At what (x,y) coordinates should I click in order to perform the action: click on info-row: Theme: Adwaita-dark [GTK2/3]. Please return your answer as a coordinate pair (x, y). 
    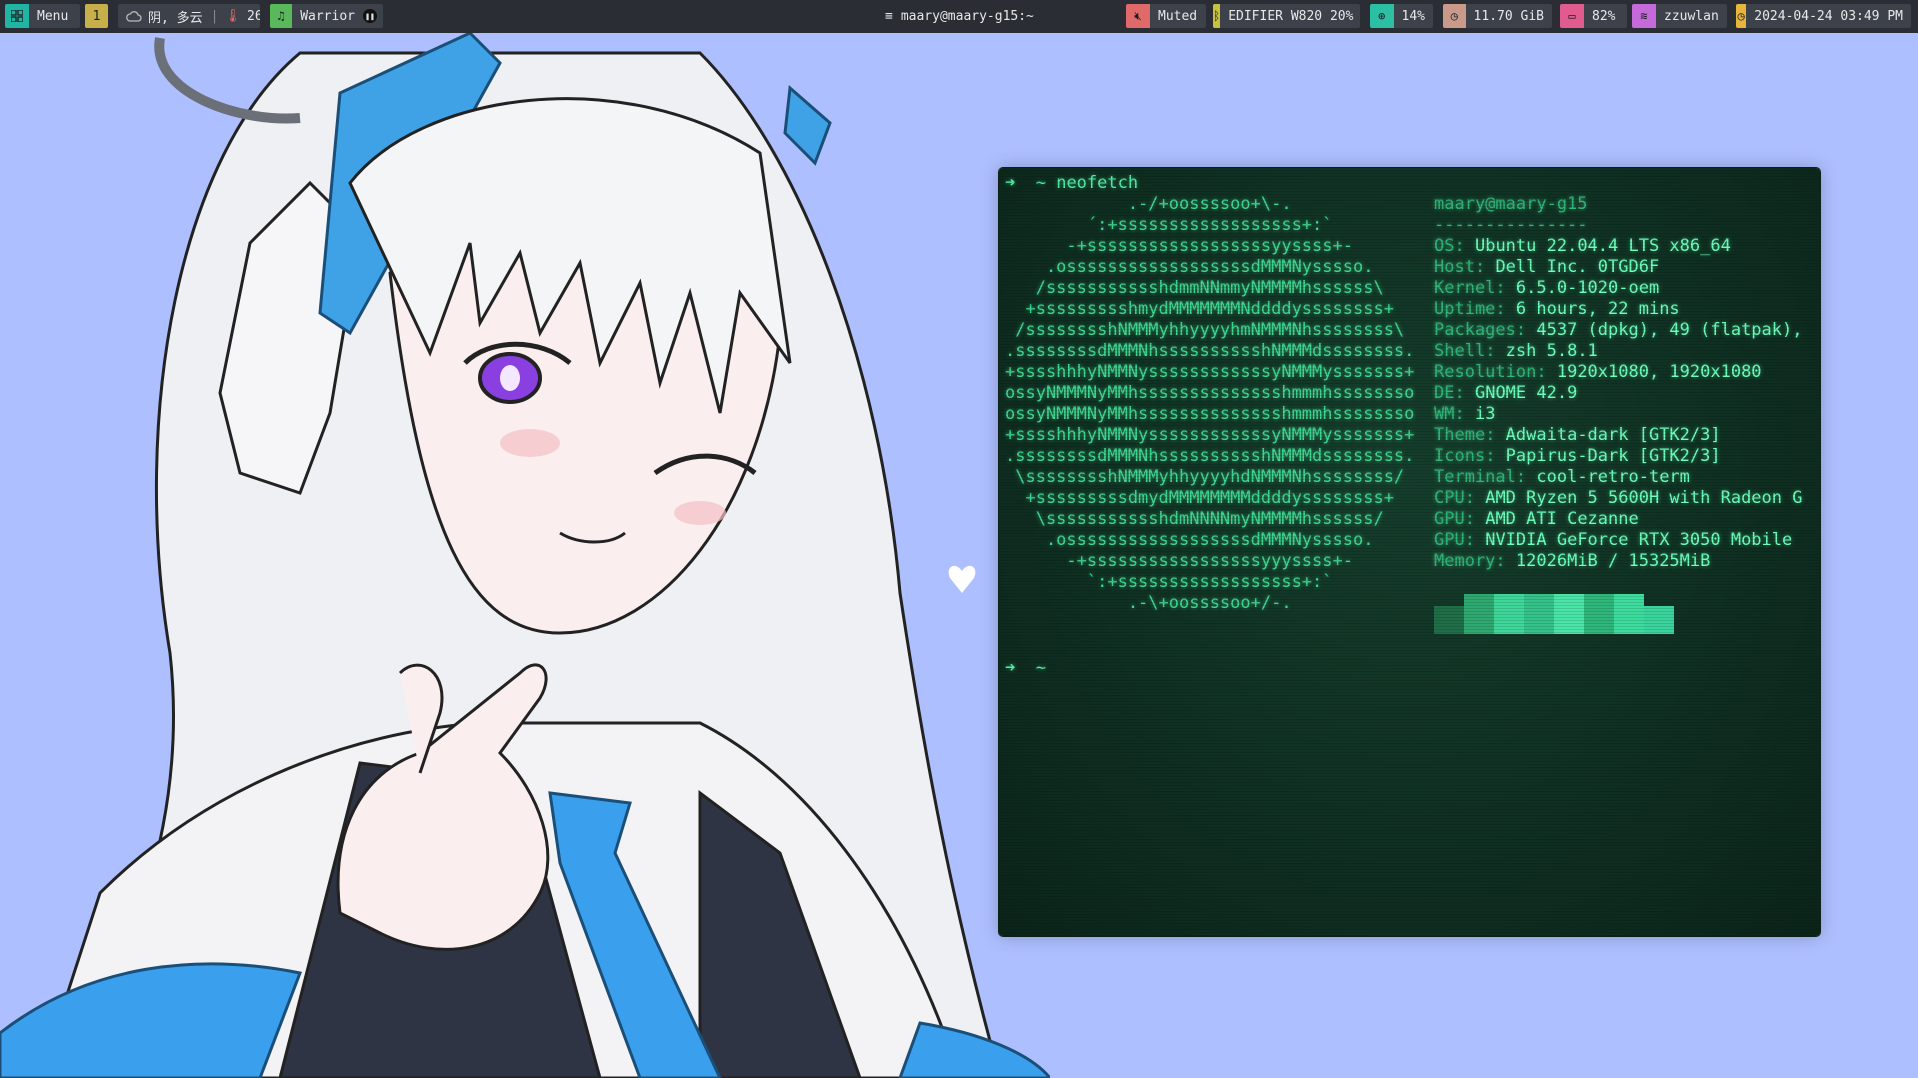
    Looking at the image, I should click on (1577, 435).